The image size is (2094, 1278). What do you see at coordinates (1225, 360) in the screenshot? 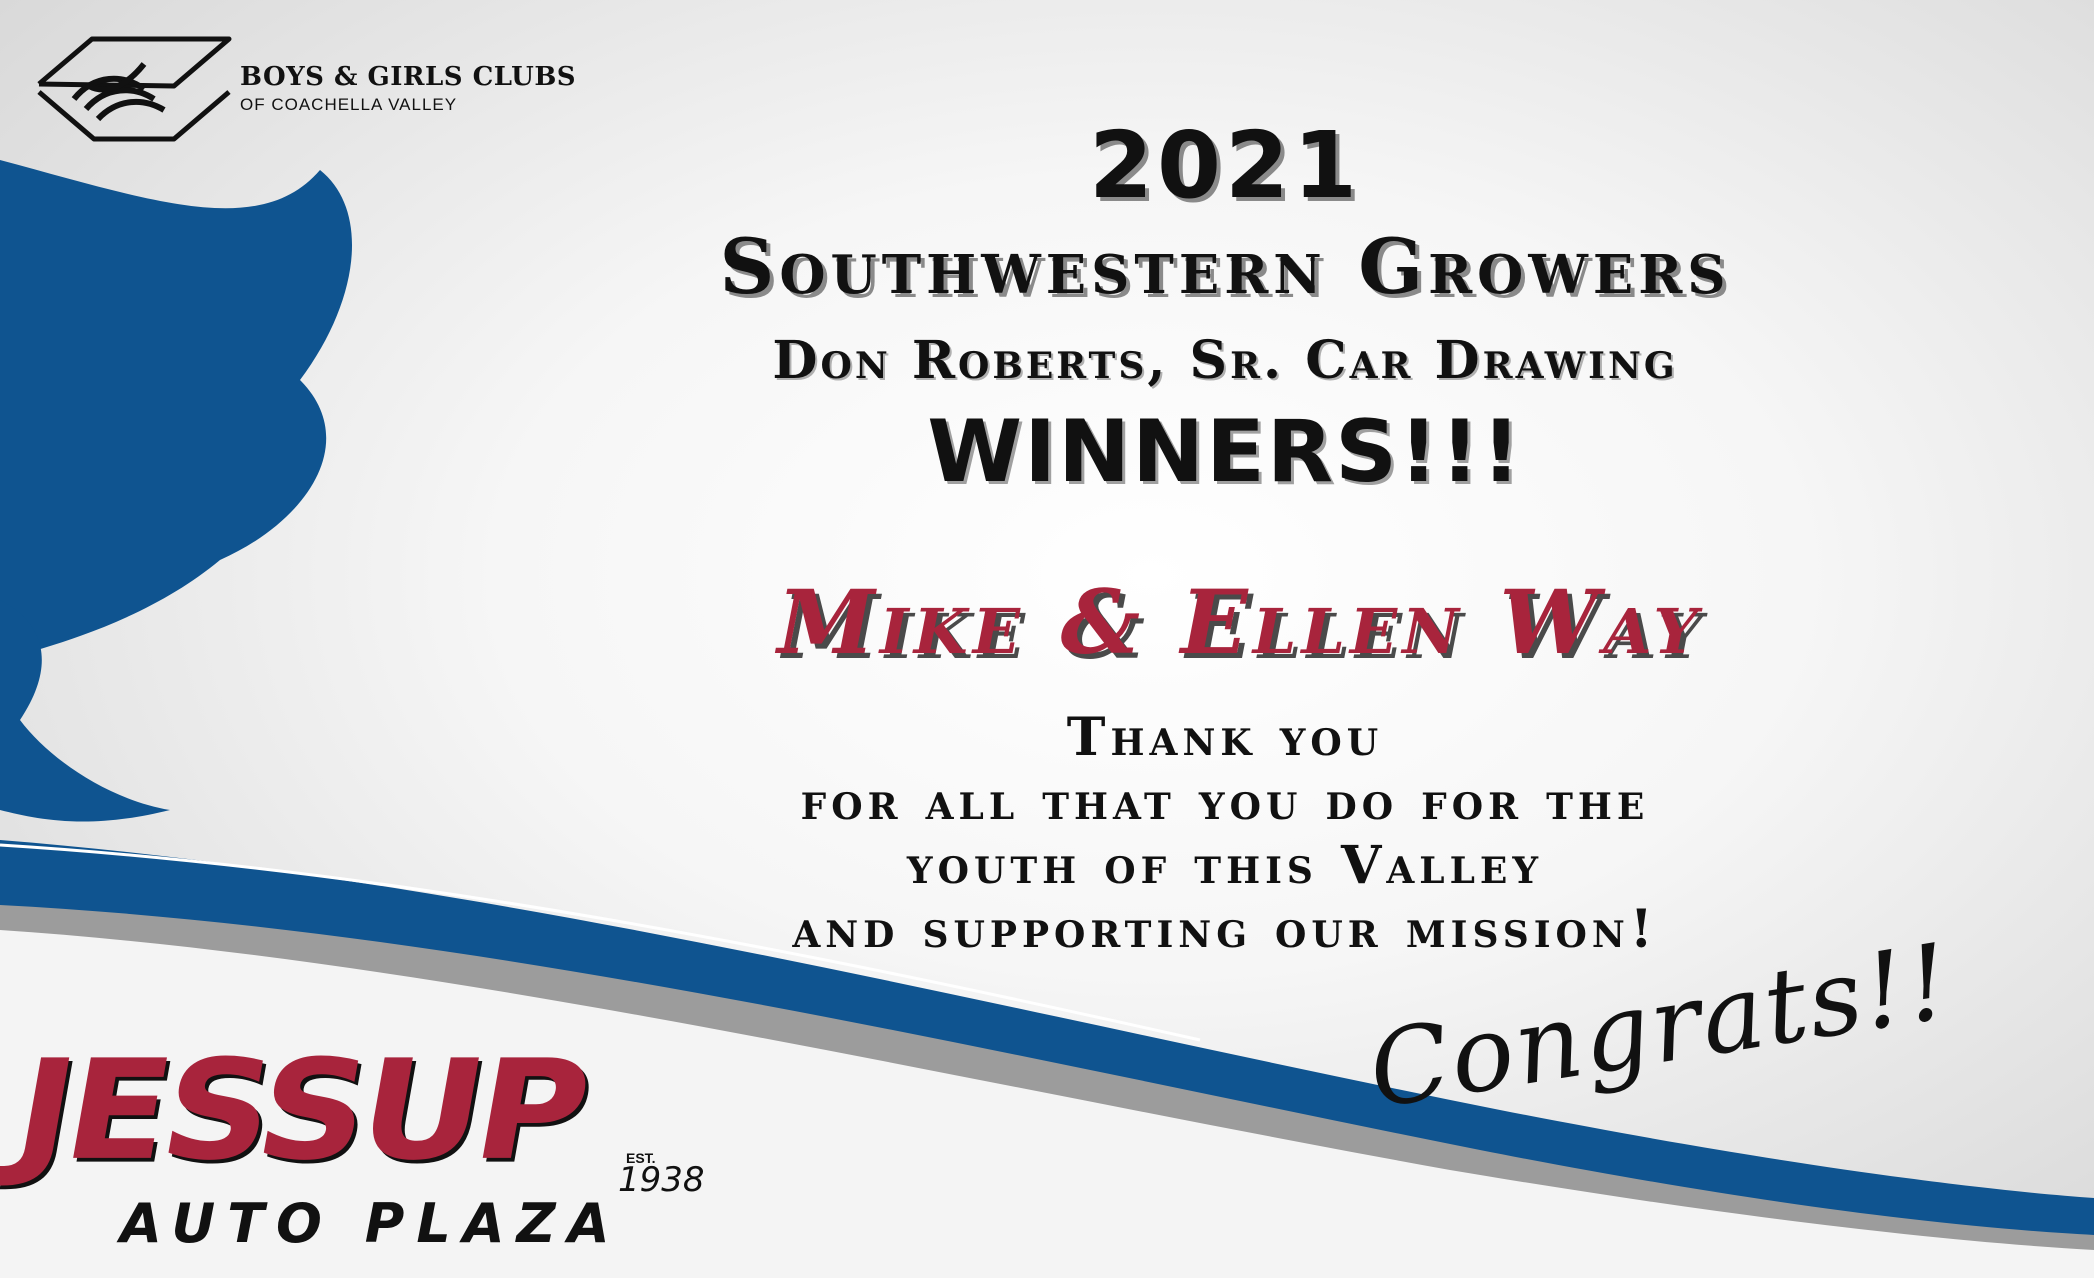
I see `headline-drawing: Don Roberts, Sr. Car Drawing` at bounding box center [1225, 360].